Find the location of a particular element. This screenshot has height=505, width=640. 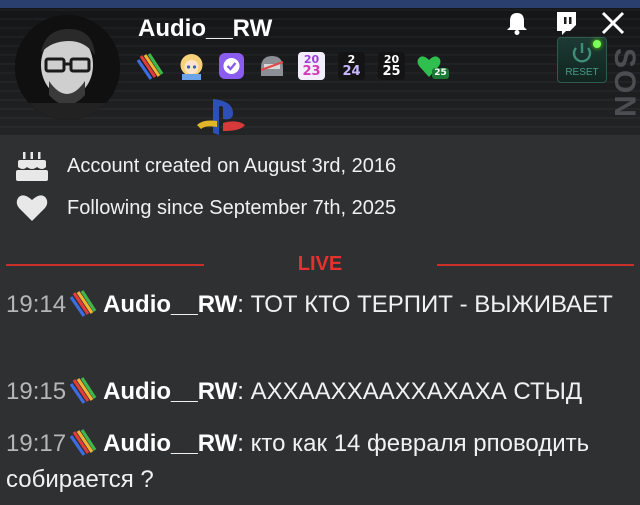

heart-icon is located at coordinates (32, 208).